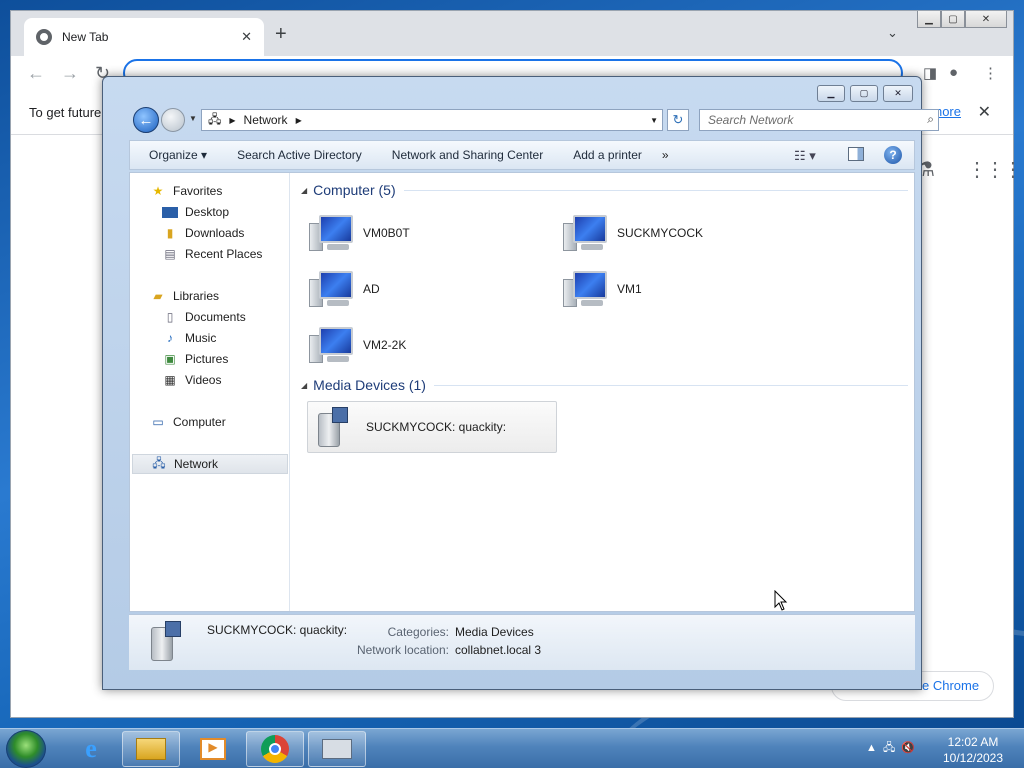  I want to click on network-location-value: collabnet.local 3, so click(498, 650).